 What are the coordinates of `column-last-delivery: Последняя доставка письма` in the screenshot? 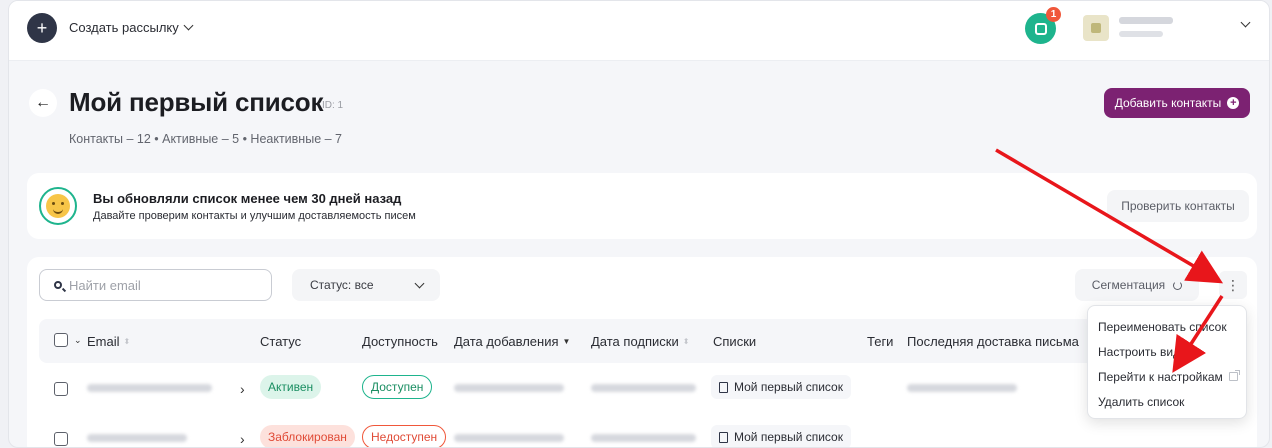 It's located at (993, 341).